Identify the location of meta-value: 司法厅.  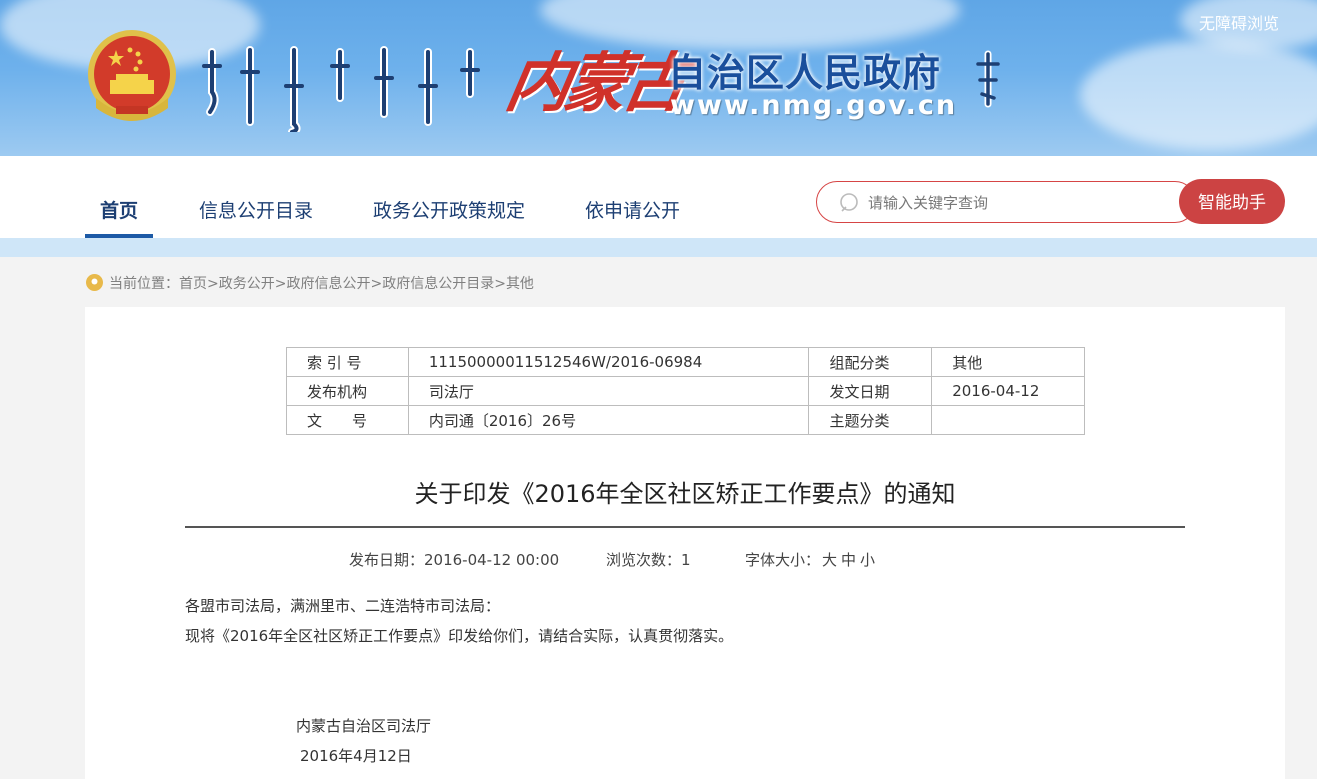
(608, 391).